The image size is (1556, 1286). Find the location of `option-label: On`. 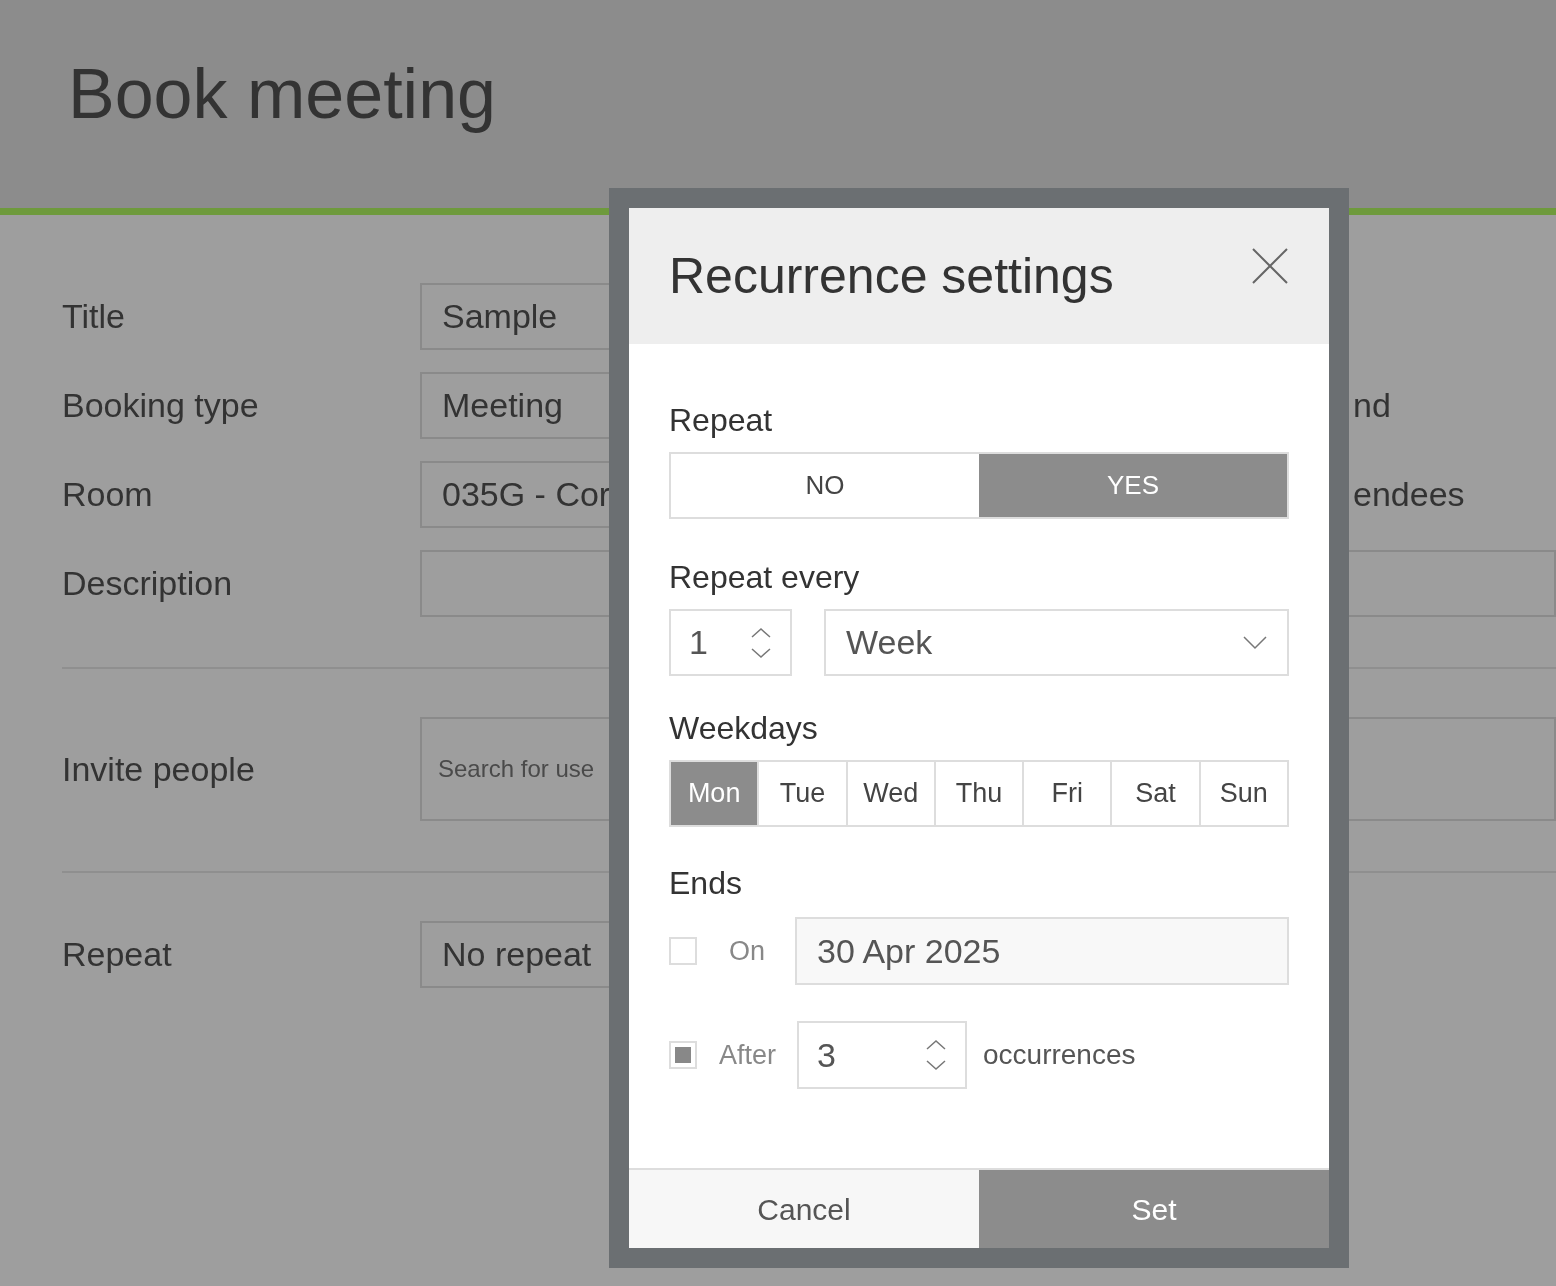

option-label: On is located at coordinates (748, 951).